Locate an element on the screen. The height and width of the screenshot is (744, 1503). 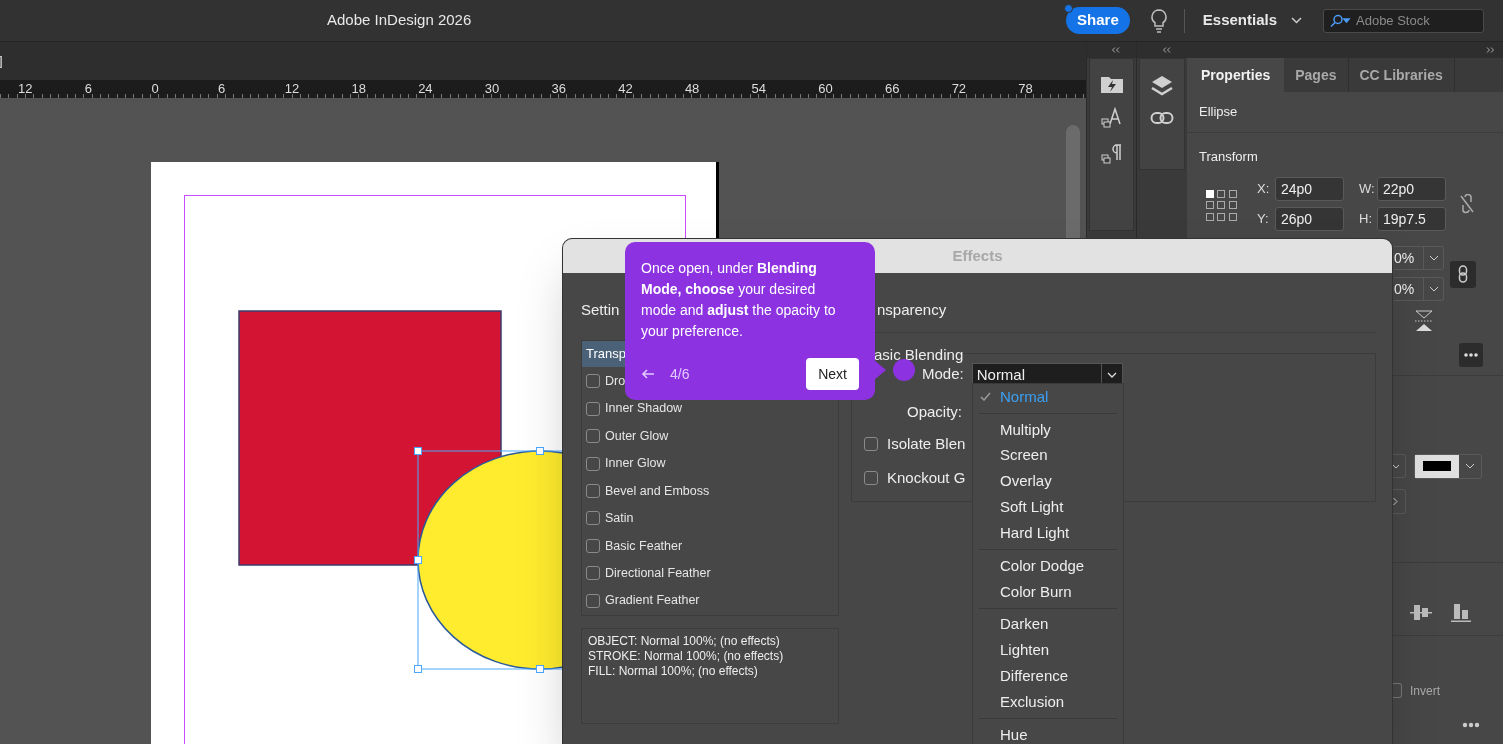
menu-item: Exclusion is located at coordinates (1048, 702).